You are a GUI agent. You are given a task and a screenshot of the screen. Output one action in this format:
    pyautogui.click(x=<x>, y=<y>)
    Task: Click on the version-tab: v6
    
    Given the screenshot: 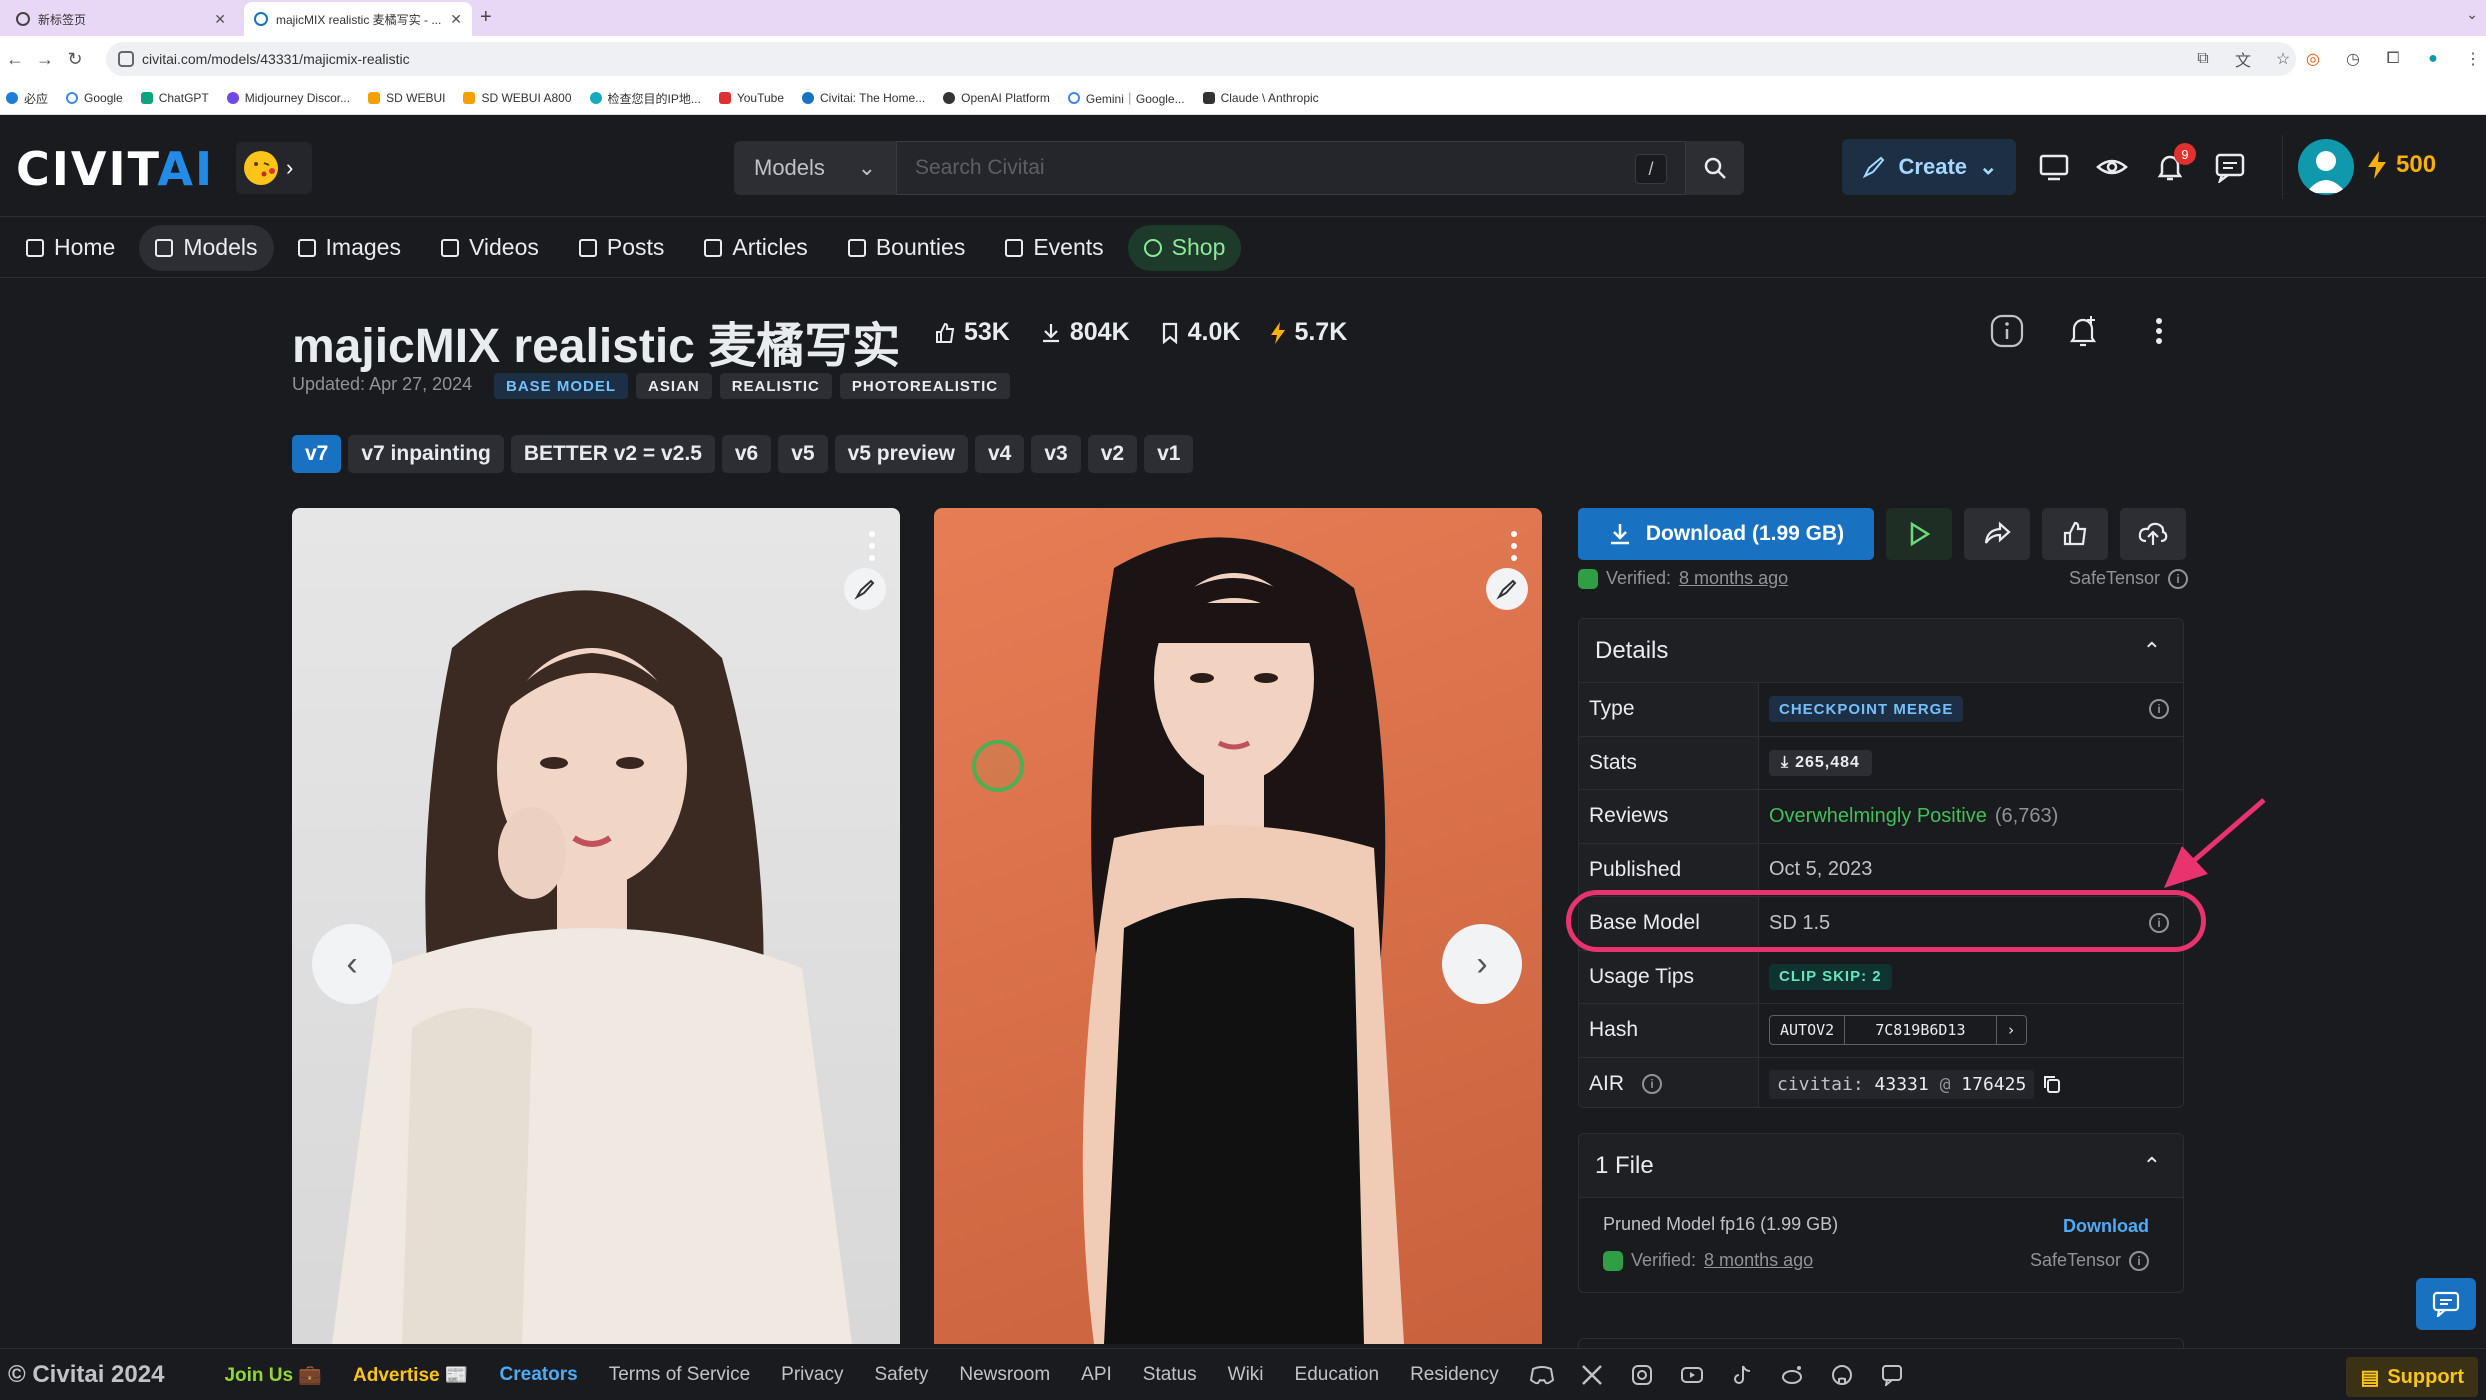 What is the action you would take?
    pyautogui.click(x=746, y=454)
    